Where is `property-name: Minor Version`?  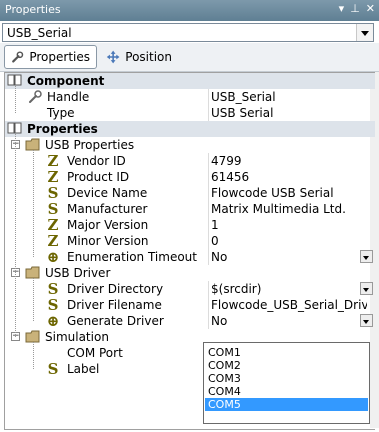
property-name: Minor Version is located at coordinates (108, 241).